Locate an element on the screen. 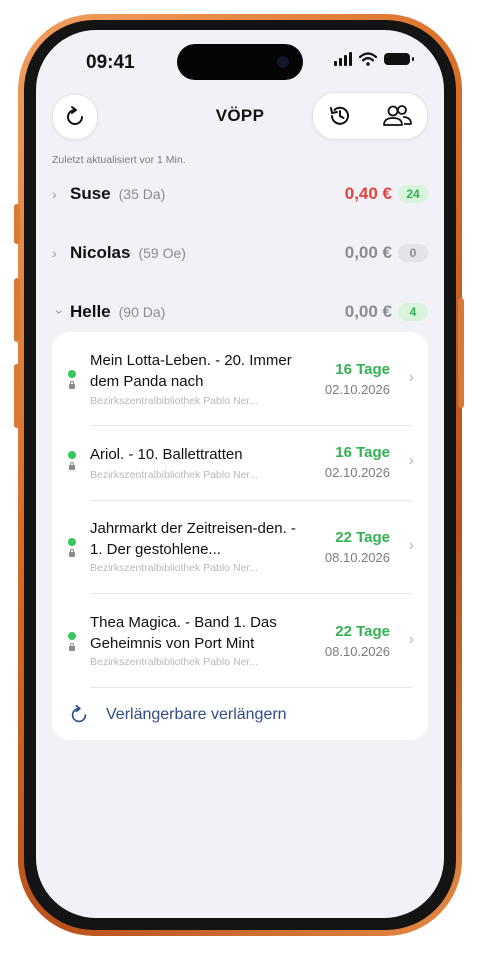 The width and height of the screenshot is (480, 954). cellular-signal-icon is located at coordinates (343, 59).